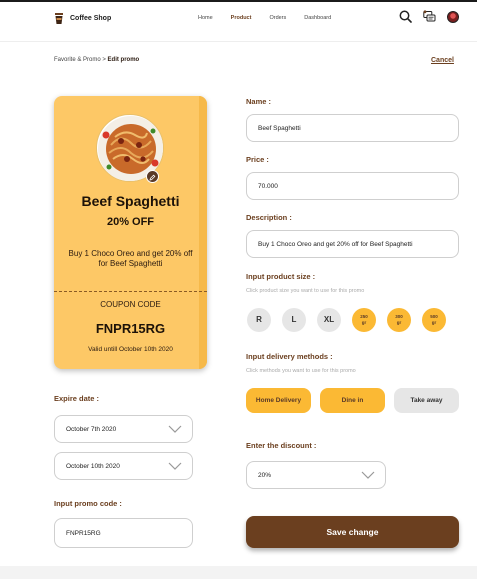 The height and width of the screenshot is (579, 477). I want to click on coupon-code: FNPR15RG, so click(130, 328).